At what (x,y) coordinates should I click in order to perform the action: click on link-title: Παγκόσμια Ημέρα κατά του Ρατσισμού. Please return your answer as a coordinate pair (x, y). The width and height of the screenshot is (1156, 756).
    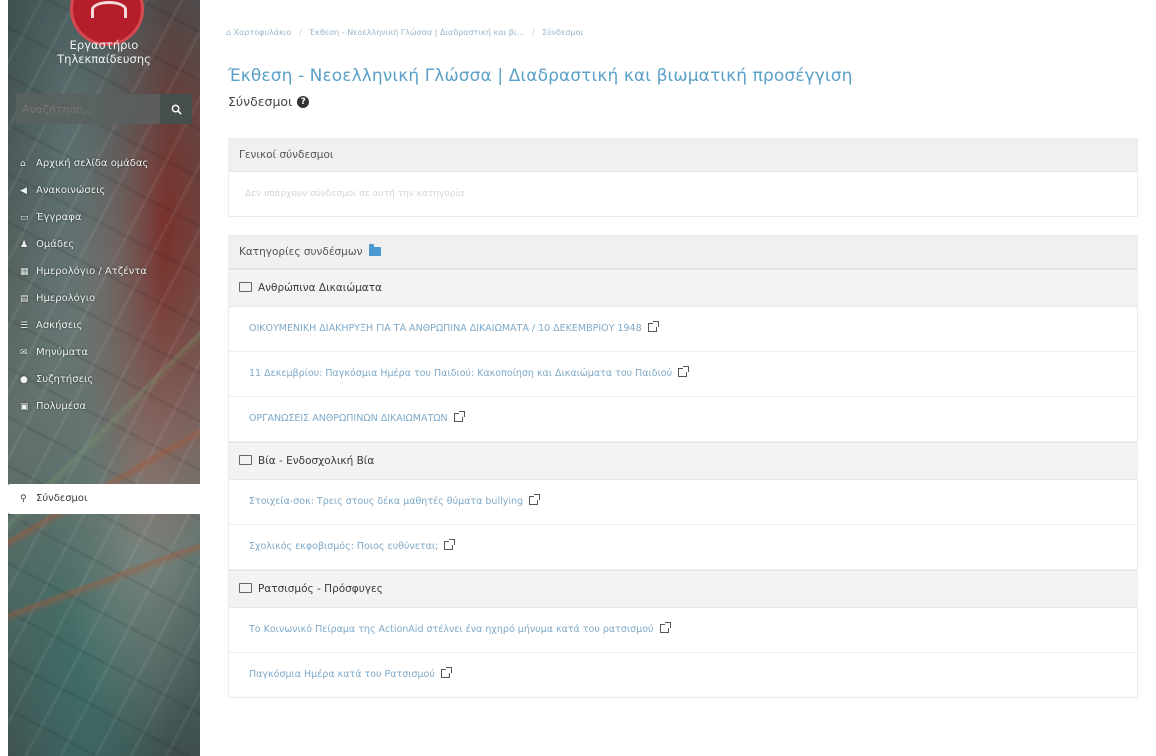
    Looking at the image, I should click on (342, 674).